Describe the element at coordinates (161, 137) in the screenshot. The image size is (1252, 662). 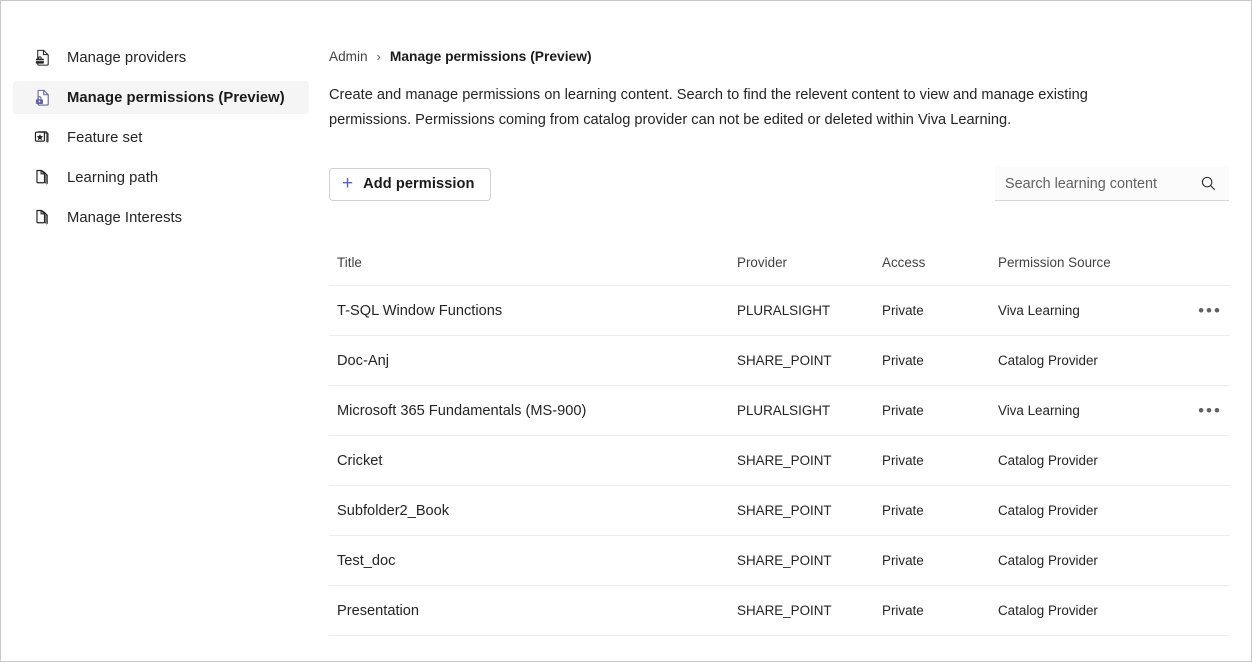
I see `sidebar-item-feature-set: Feature set` at that location.